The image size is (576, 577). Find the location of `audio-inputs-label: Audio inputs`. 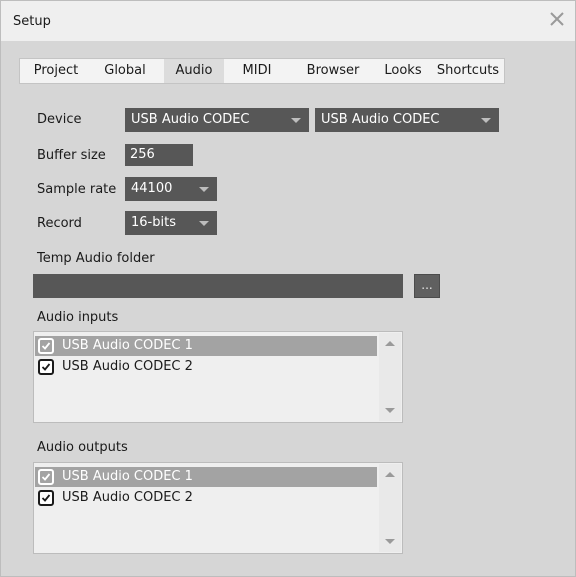

audio-inputs-label: Audio inputs is located at coordinates (78, 317).